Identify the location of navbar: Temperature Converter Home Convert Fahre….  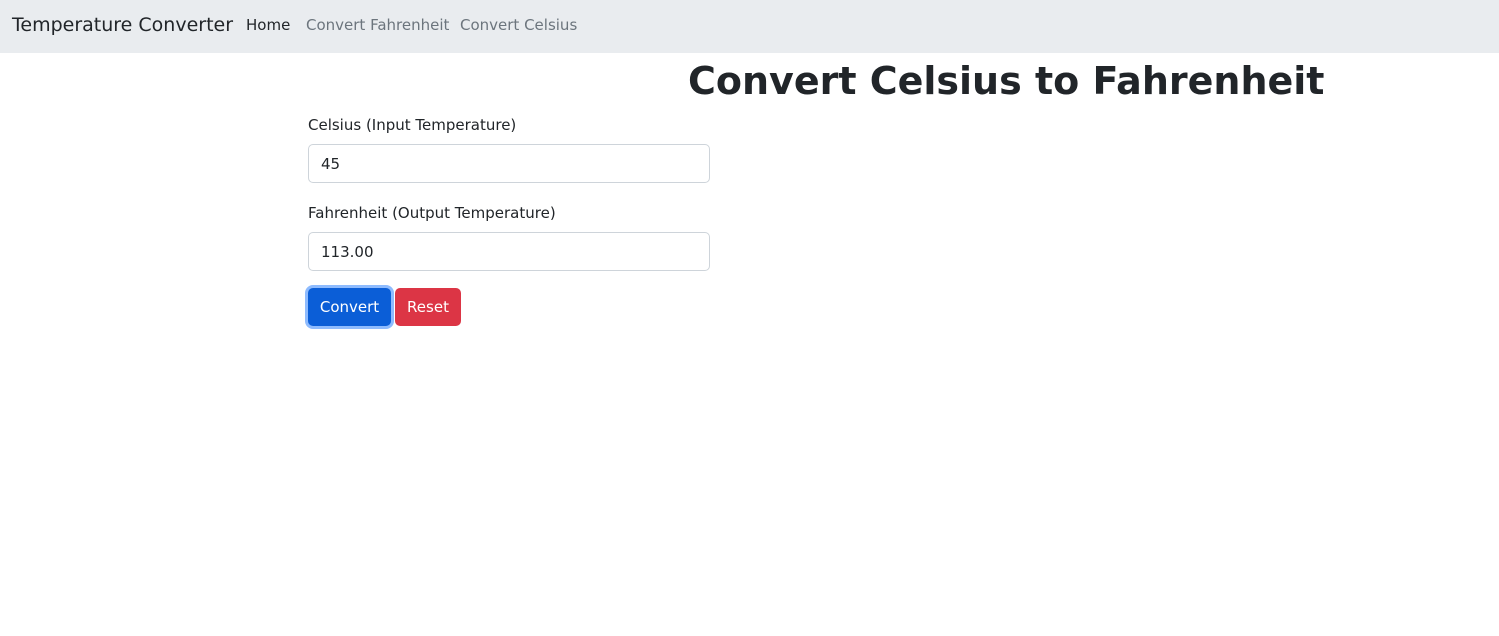
(749, 26).